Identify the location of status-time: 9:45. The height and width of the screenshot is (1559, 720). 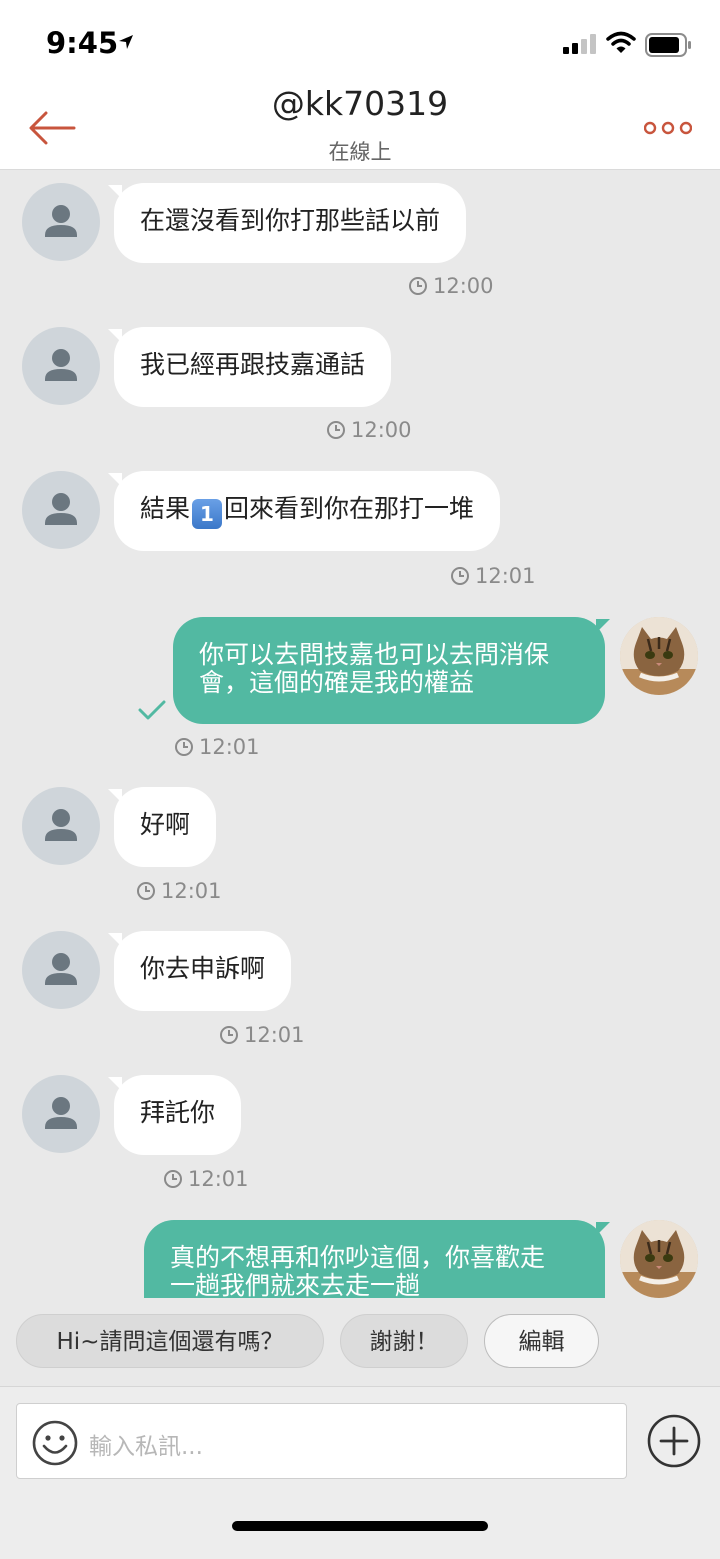
(82, 43).